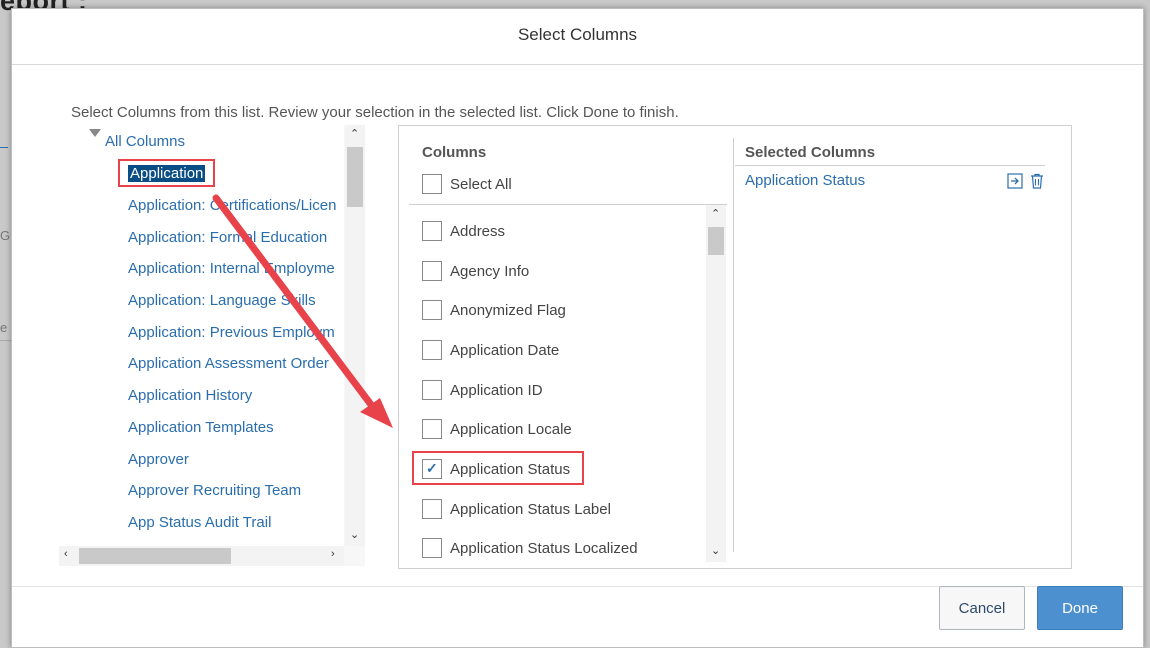  I want to click on columns-list-scrollbar: ⌃ ⌄, so click(716, 383).